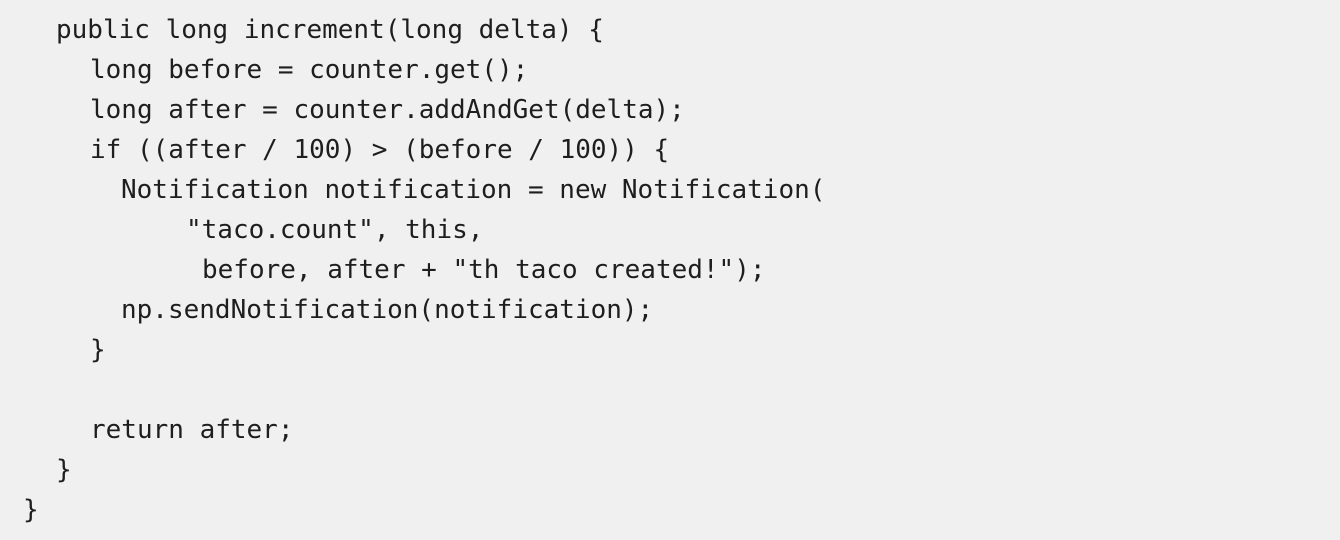 The height and width of the screenshot is (540, 1340). Describe the element at coordinates (192, 430) in the screenshot. I see `code-line-return: return after;` at that location.